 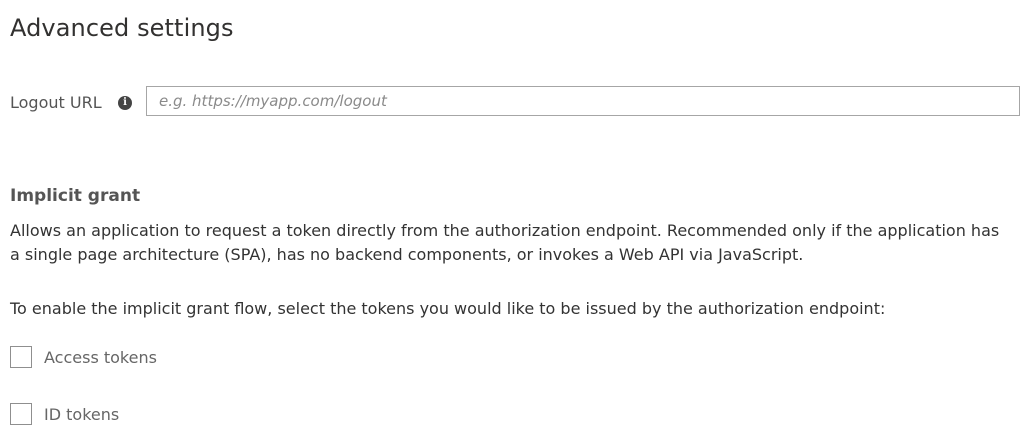 I want to click on id-tokens-checkbox: ID tokens, so click(x=64, y=414).